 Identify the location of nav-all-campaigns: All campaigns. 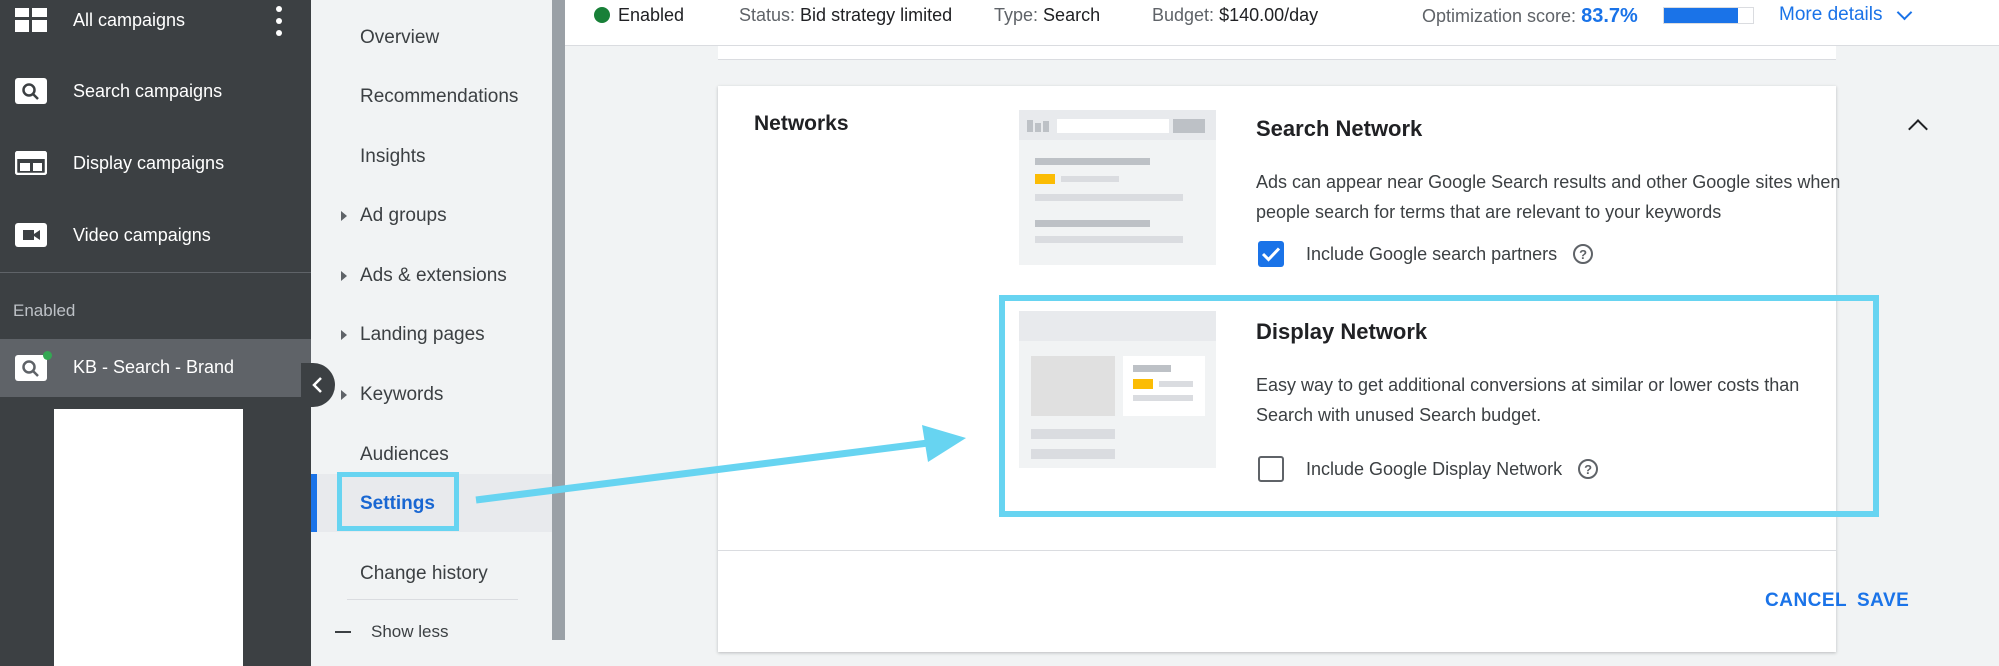
(155, 27).